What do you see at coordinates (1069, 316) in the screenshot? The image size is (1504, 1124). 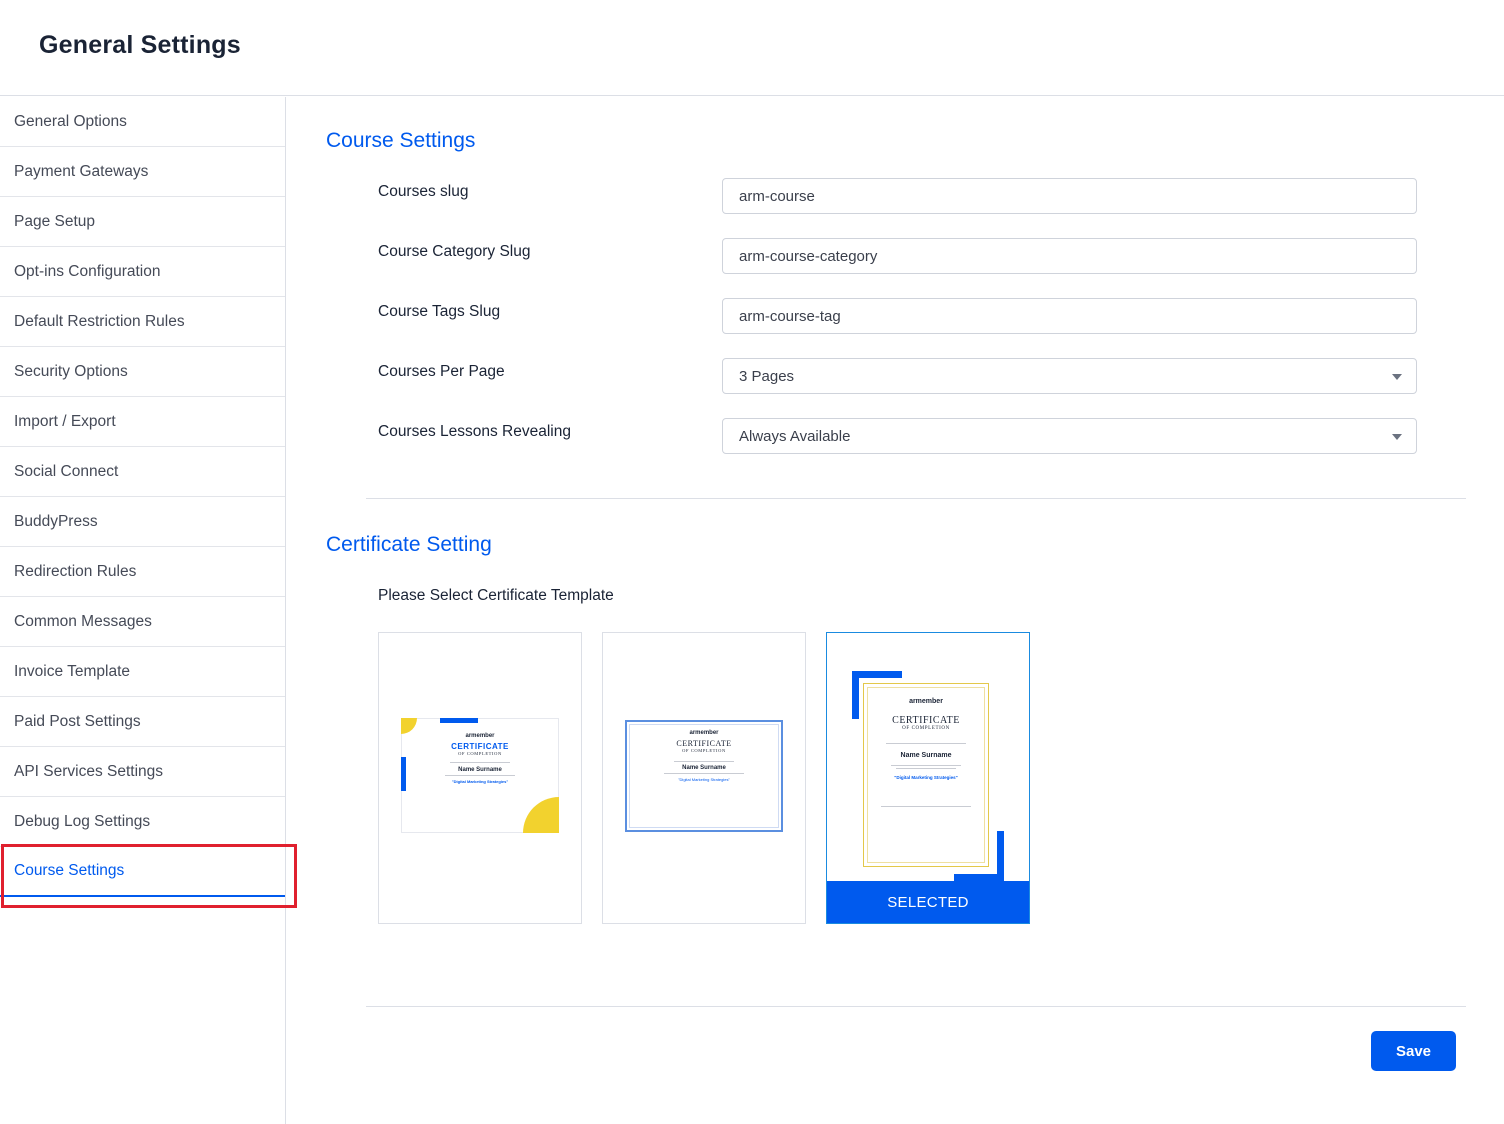 I see `course-tags-slug-input` at bounding box center [1069, 316].